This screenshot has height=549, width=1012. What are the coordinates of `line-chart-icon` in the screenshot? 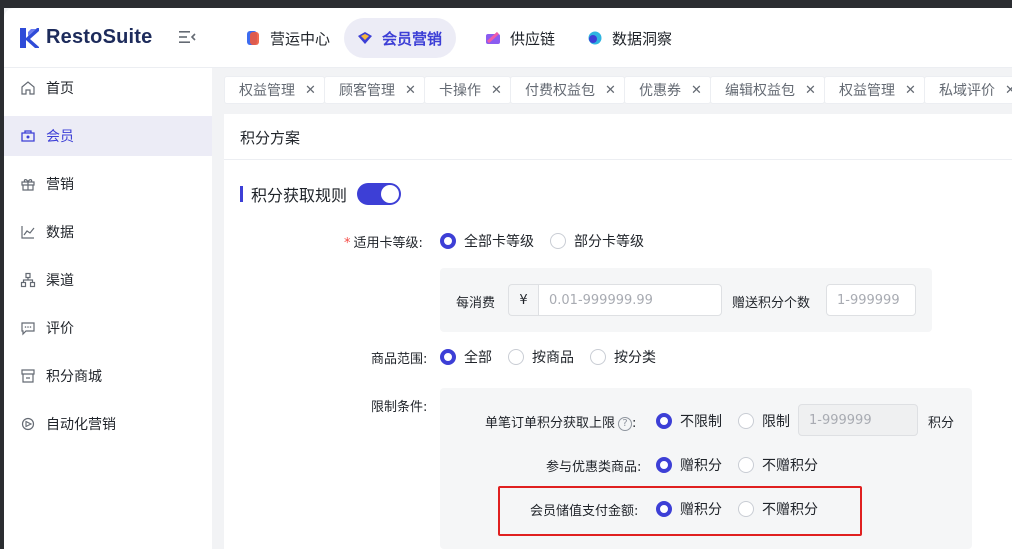 It's located at (28, 232).